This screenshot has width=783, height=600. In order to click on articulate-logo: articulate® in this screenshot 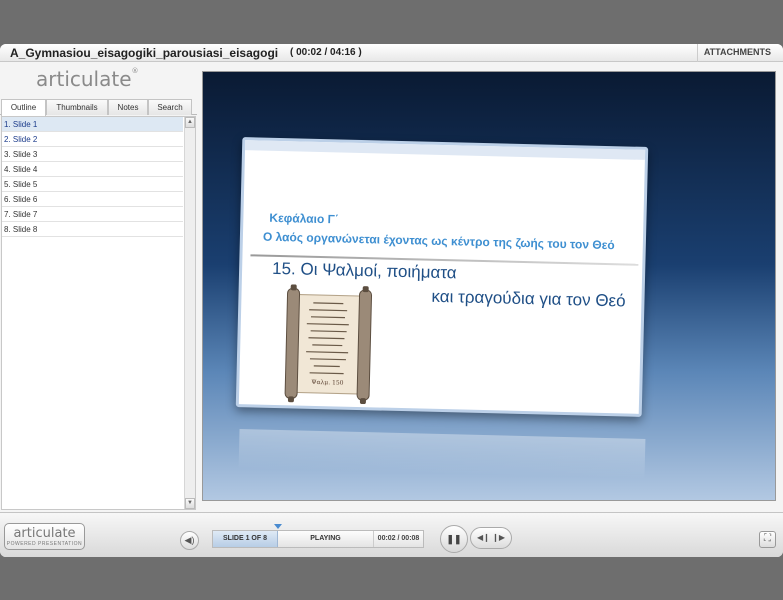, I will do `click(87, 79)`.